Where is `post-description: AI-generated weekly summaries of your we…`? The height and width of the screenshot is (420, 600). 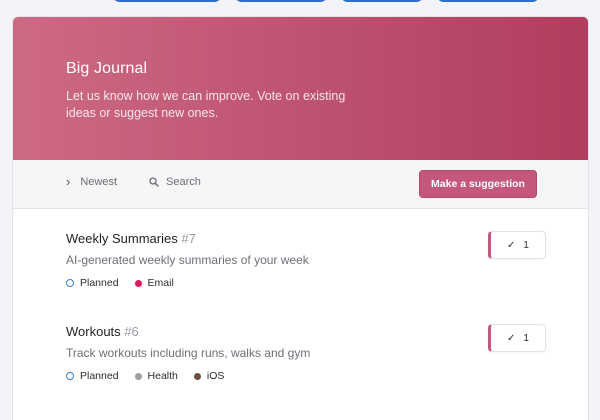
post-description: AI-generated weekly summaries of your we… is located at coordinates (187, 260).